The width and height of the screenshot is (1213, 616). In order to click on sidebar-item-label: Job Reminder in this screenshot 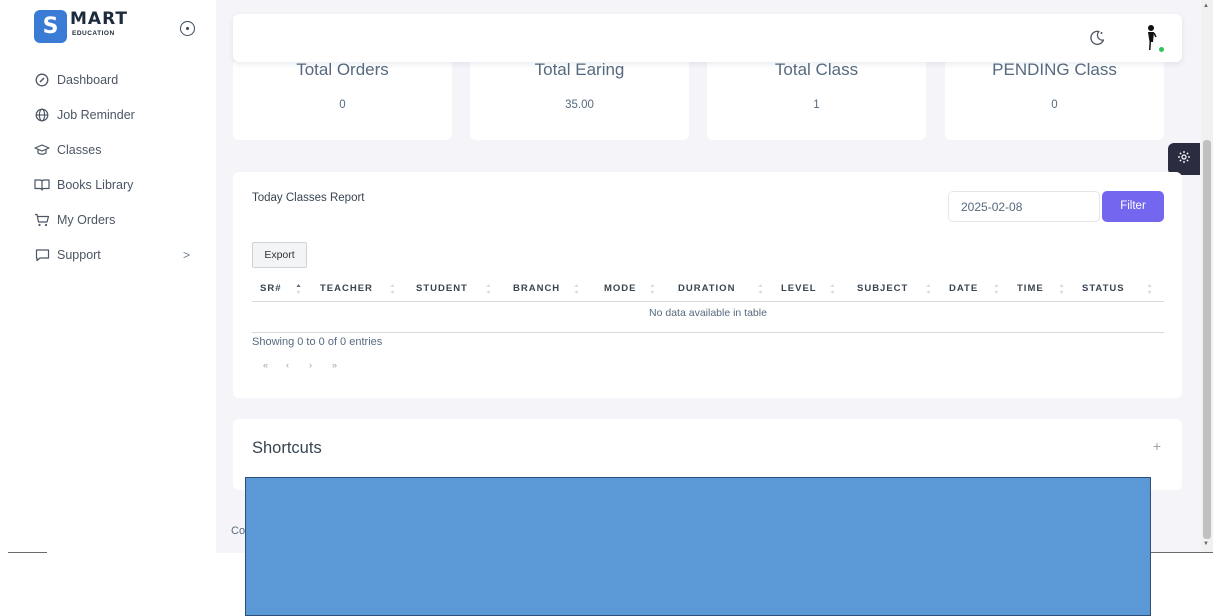, I will do `click(96, 114)`.